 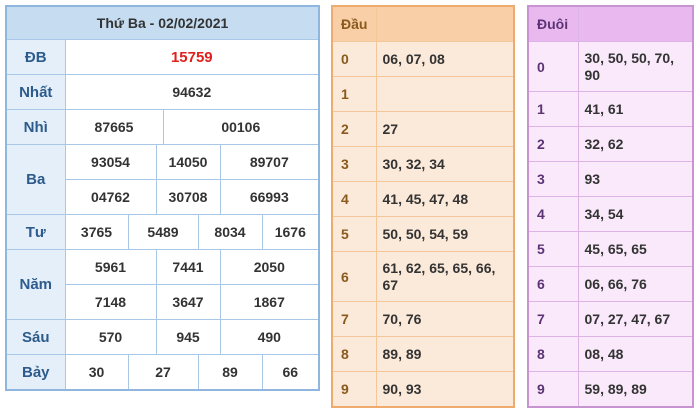 What do you see at coordinates (241, 127) in the screenshot?
I see `prize-value-nhi: 00106` at bounding box center [241, 127].